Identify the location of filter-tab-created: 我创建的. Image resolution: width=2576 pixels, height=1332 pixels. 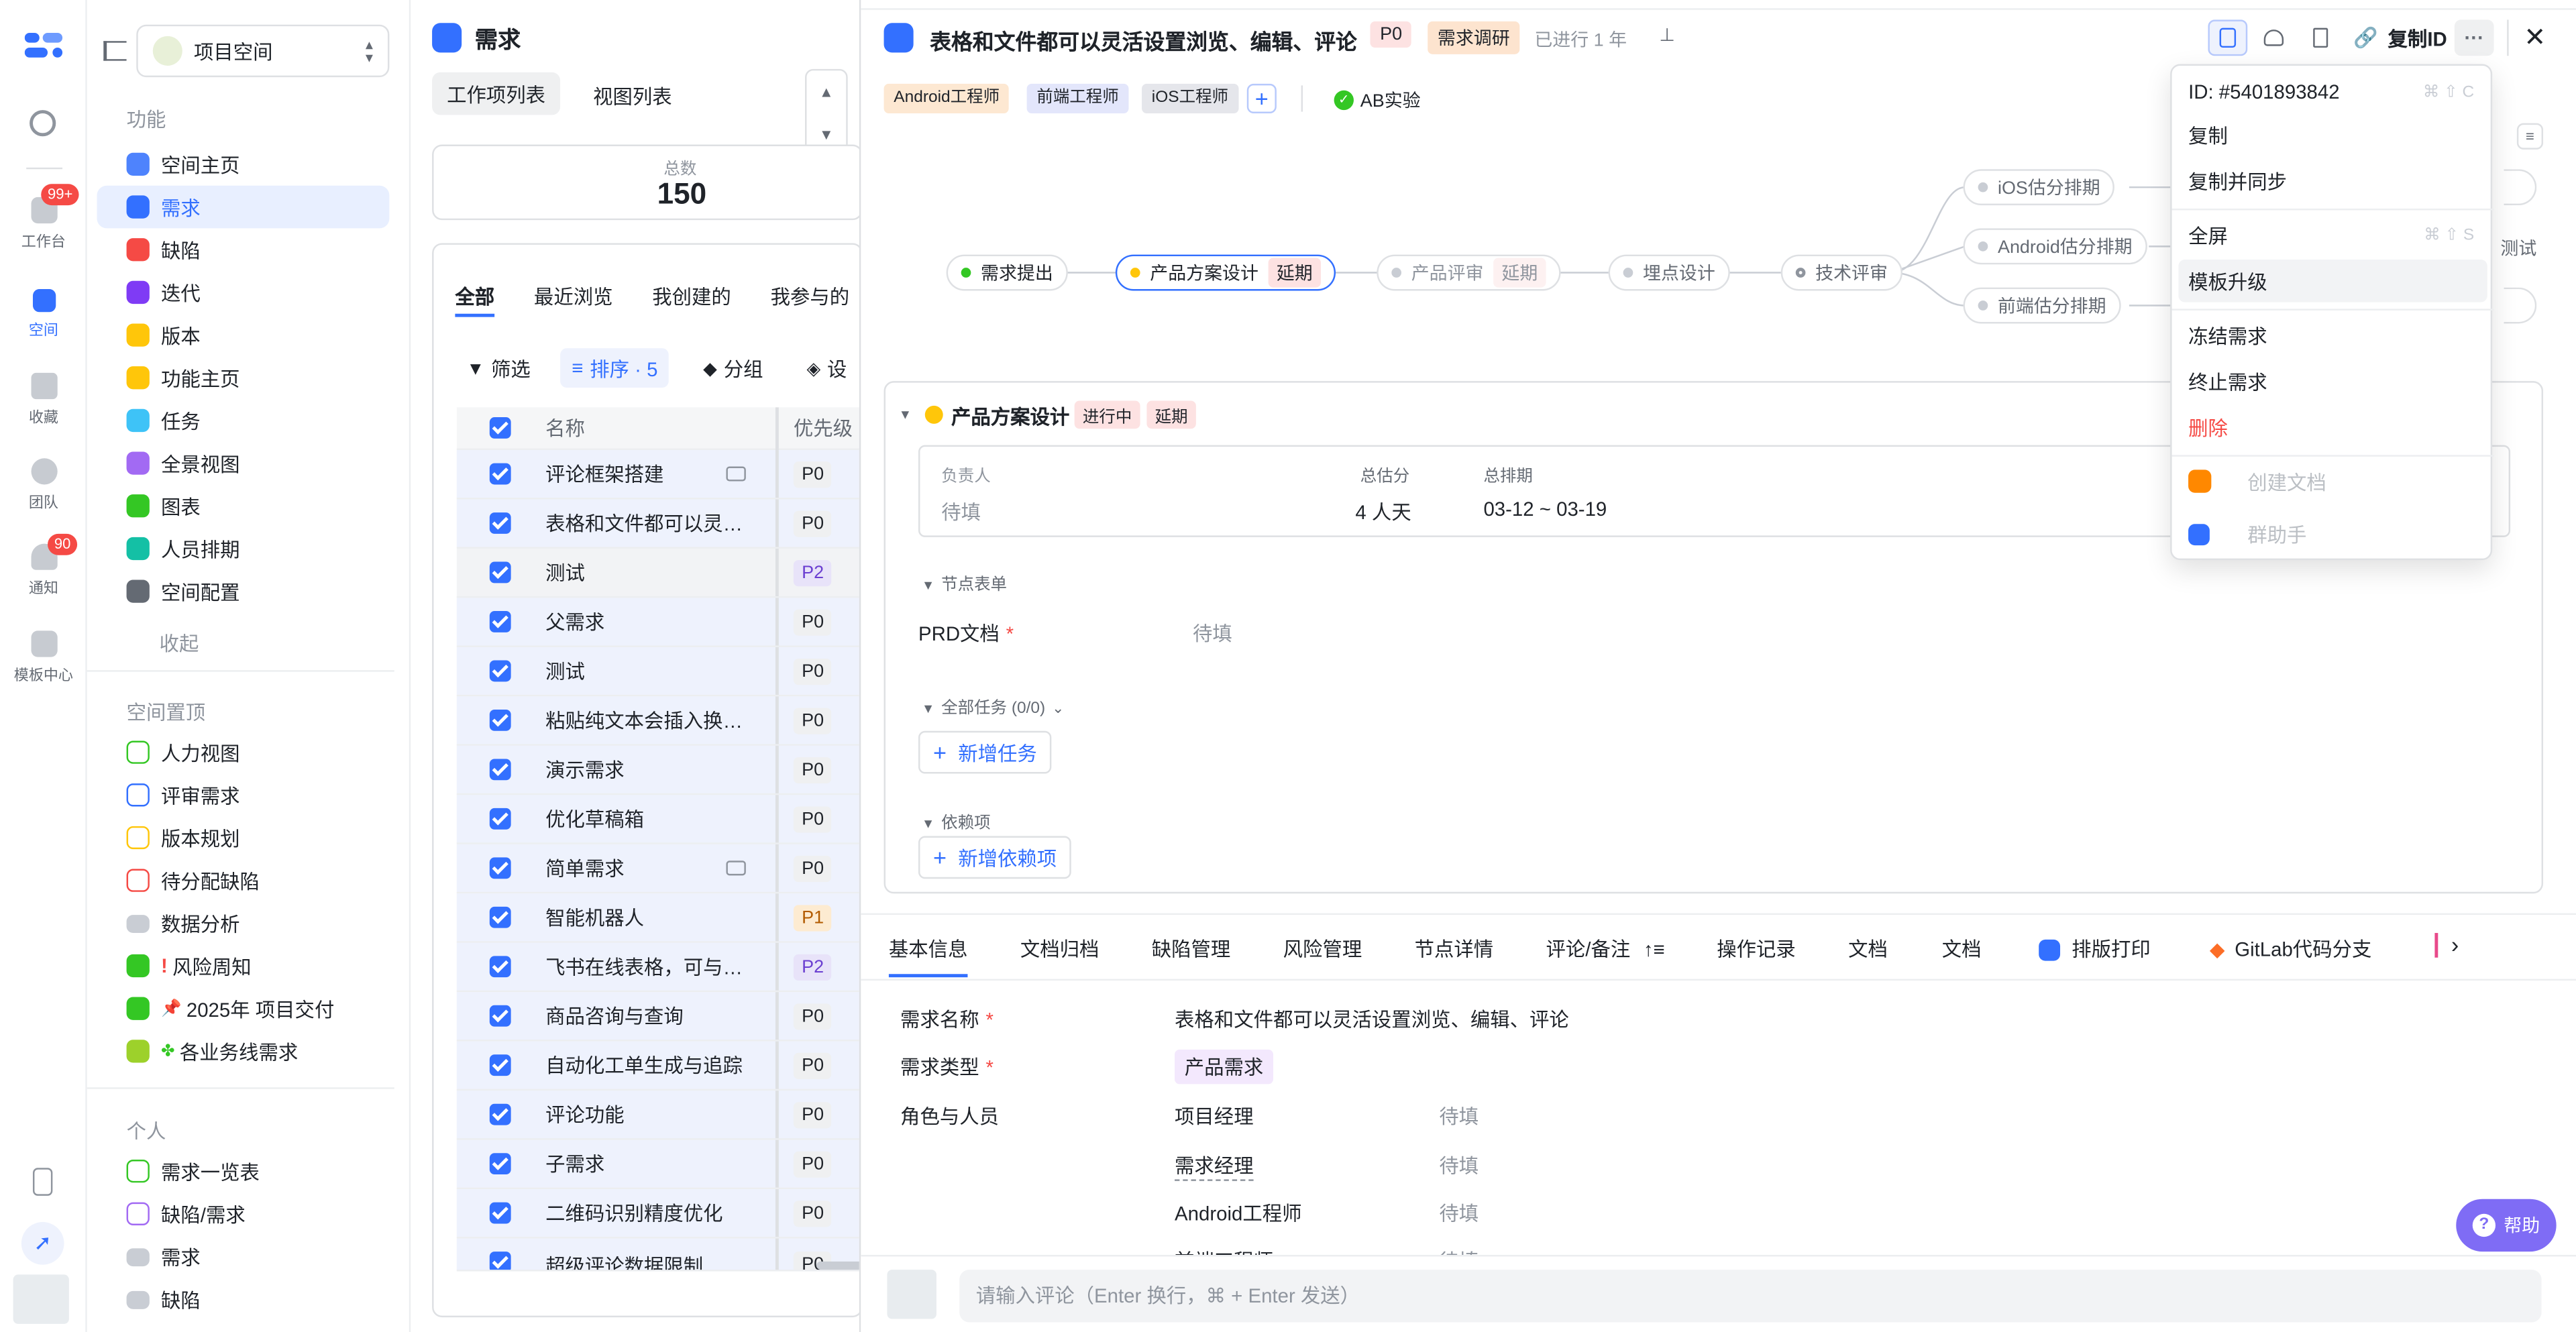
(691, 296).